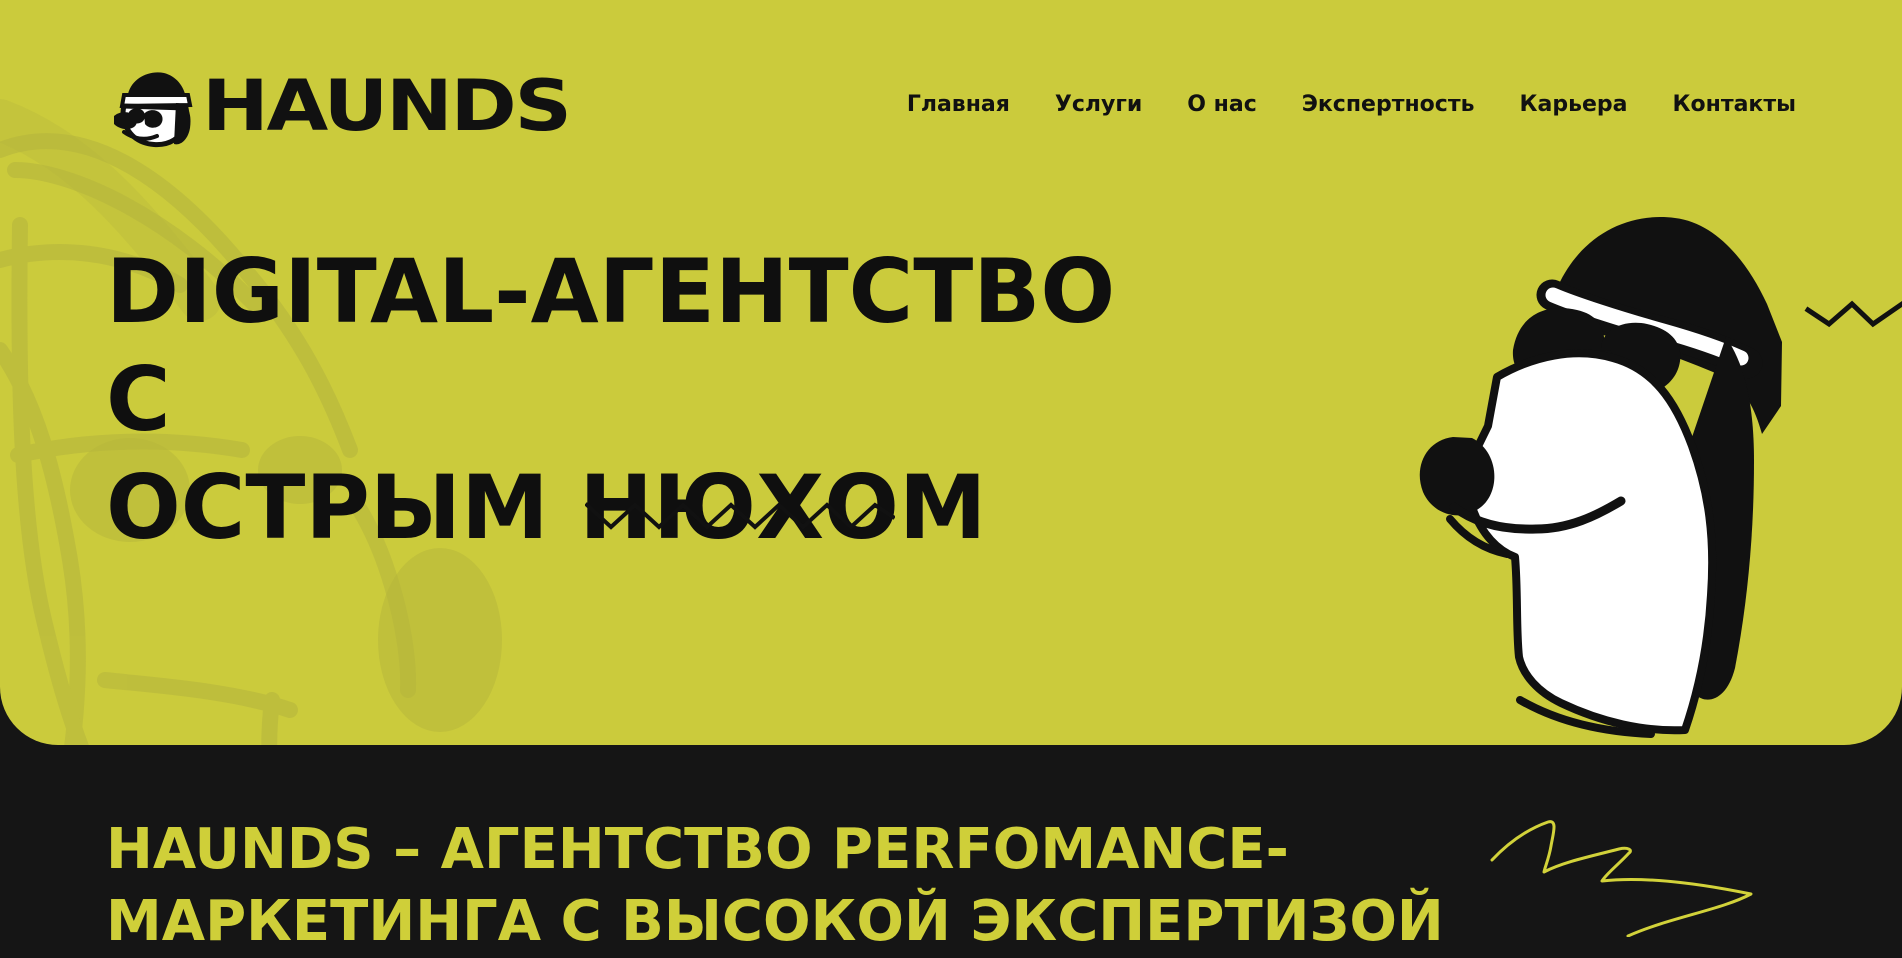 The width and height of the screenshot is (1902, 958). Describe the element at coordinates (1660, 477) in the screenshot. I see `dog-with-sunglasses-illustration` at that location.